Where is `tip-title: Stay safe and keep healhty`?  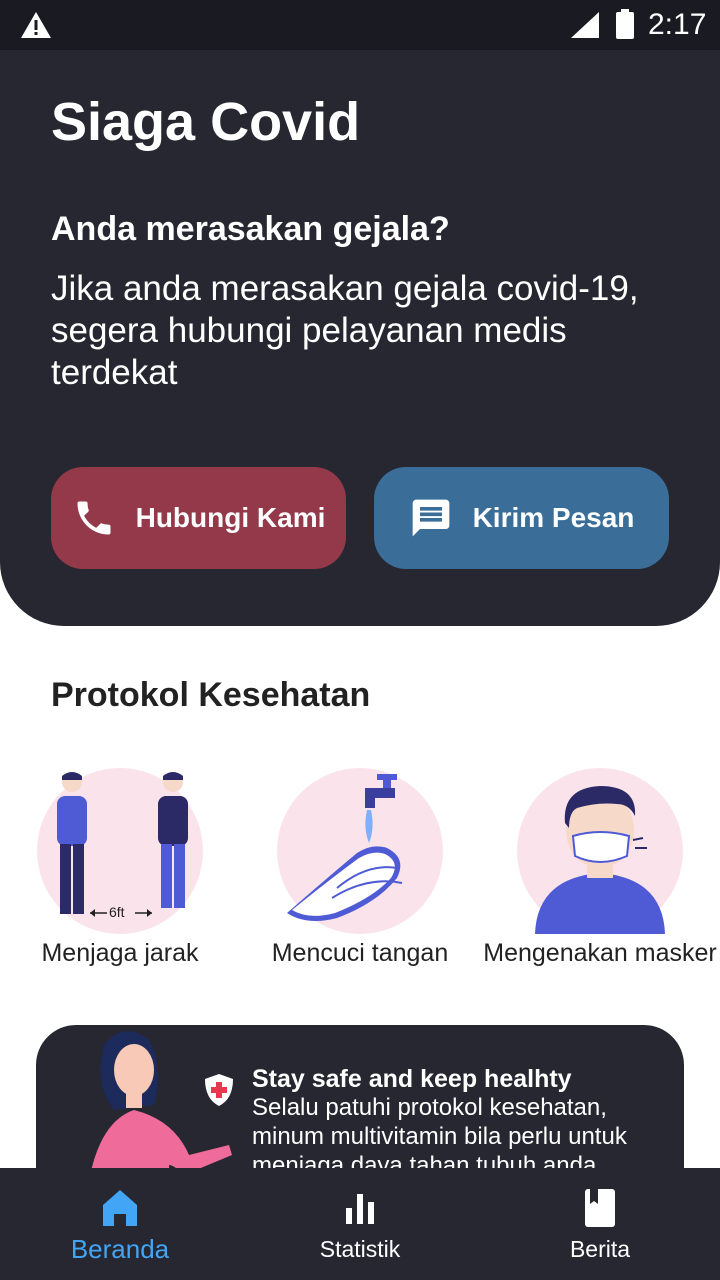 tip-title: Stay safe and keep healhty is located at coordinates (412, 1079).